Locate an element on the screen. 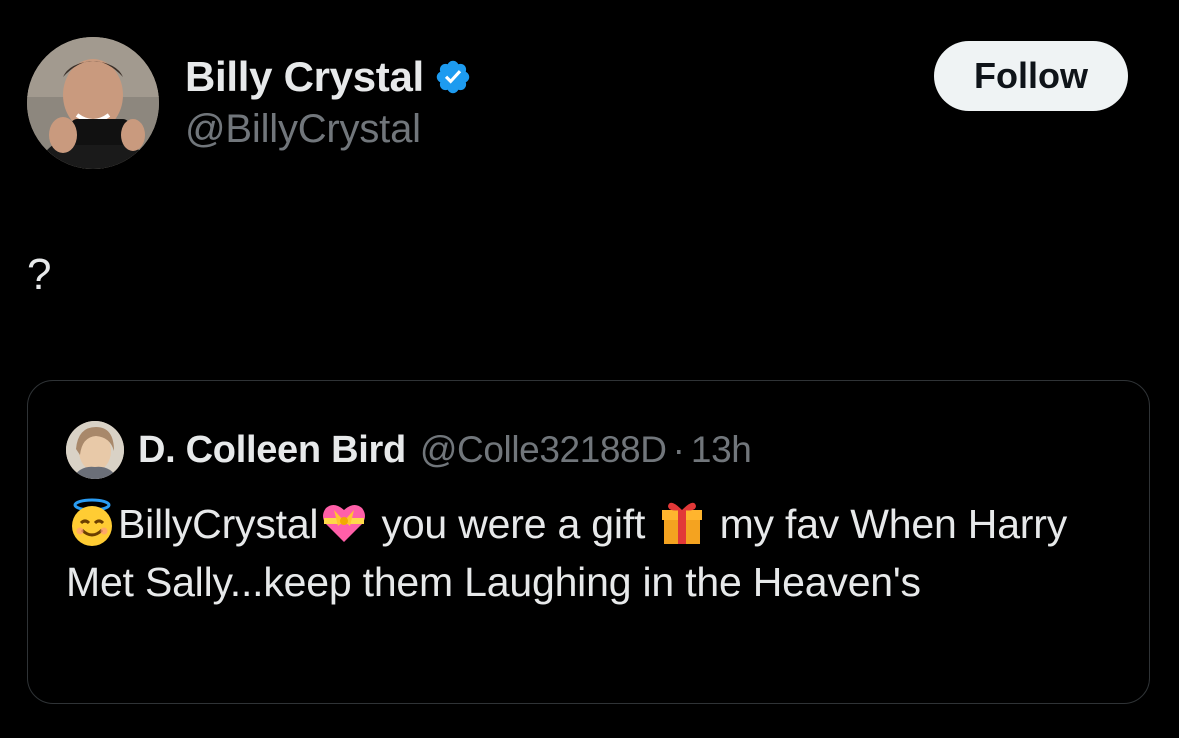 The height and width of the screenshot is (738, 1179). follow-button: Follow is located at coordinates (1031, 76).